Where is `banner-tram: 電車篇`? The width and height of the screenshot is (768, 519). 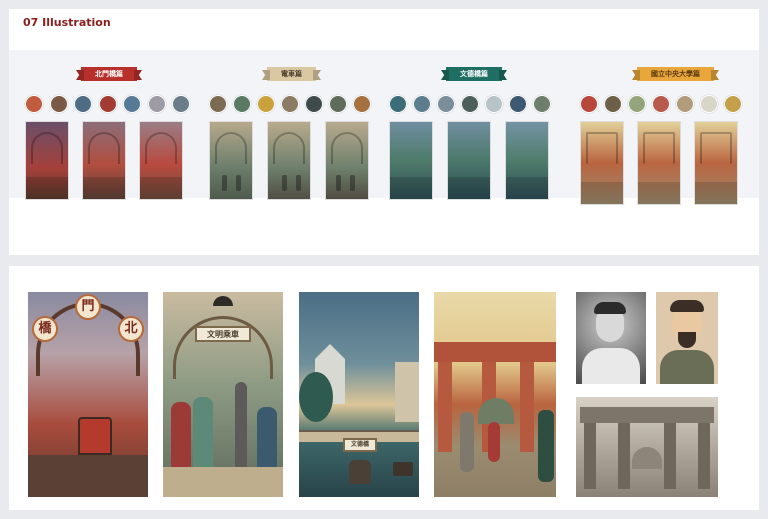 banner-tram: 電車篇 is located at coordinates (291, 74).